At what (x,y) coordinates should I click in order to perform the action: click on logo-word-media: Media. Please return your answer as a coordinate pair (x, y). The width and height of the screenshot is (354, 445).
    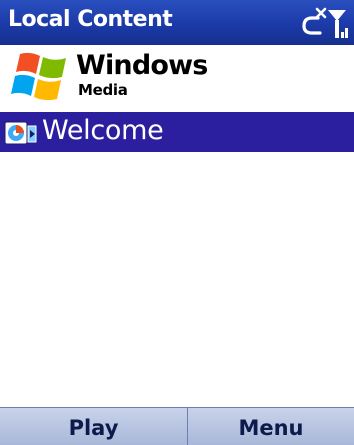
    Looking at the image, I should click on (103, 90).